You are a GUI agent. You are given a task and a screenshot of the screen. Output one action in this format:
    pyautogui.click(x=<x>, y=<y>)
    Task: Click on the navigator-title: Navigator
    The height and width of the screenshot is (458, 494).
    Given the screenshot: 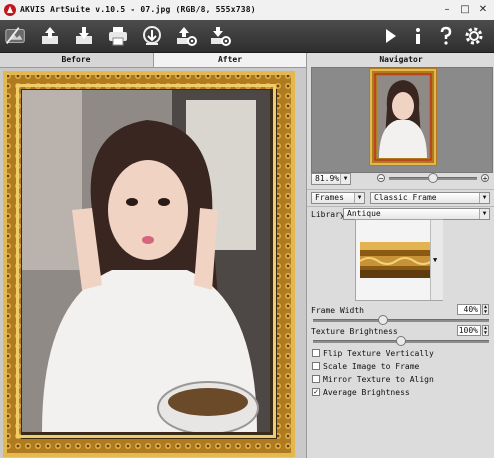 What is the action you would take?
    pyautogui.click(x=401, y=59)
    